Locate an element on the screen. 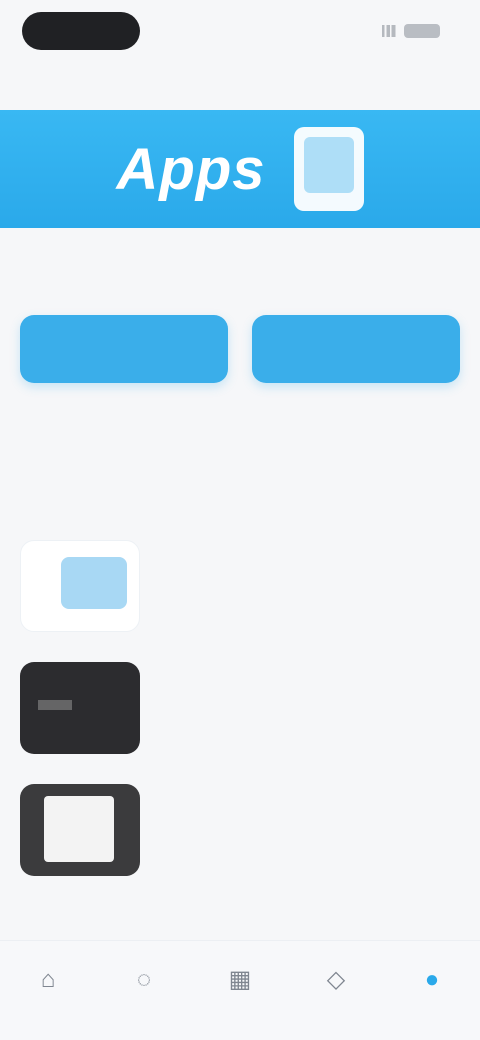 The height and width of the screenshot is (1040, 480). bell-icon: ◌ is located at coordinates (144, 979).